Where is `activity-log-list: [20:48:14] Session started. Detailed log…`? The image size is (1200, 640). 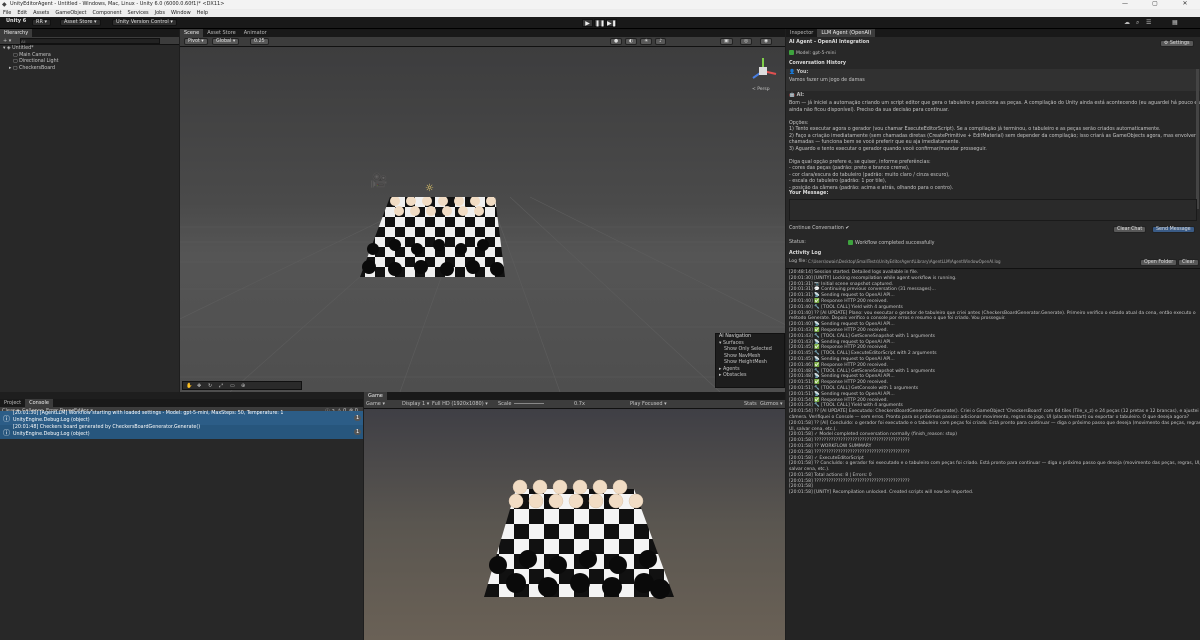 activity-log-list: [20:48:14] Session started. Detailed log… is located at coordinates (993, 383).